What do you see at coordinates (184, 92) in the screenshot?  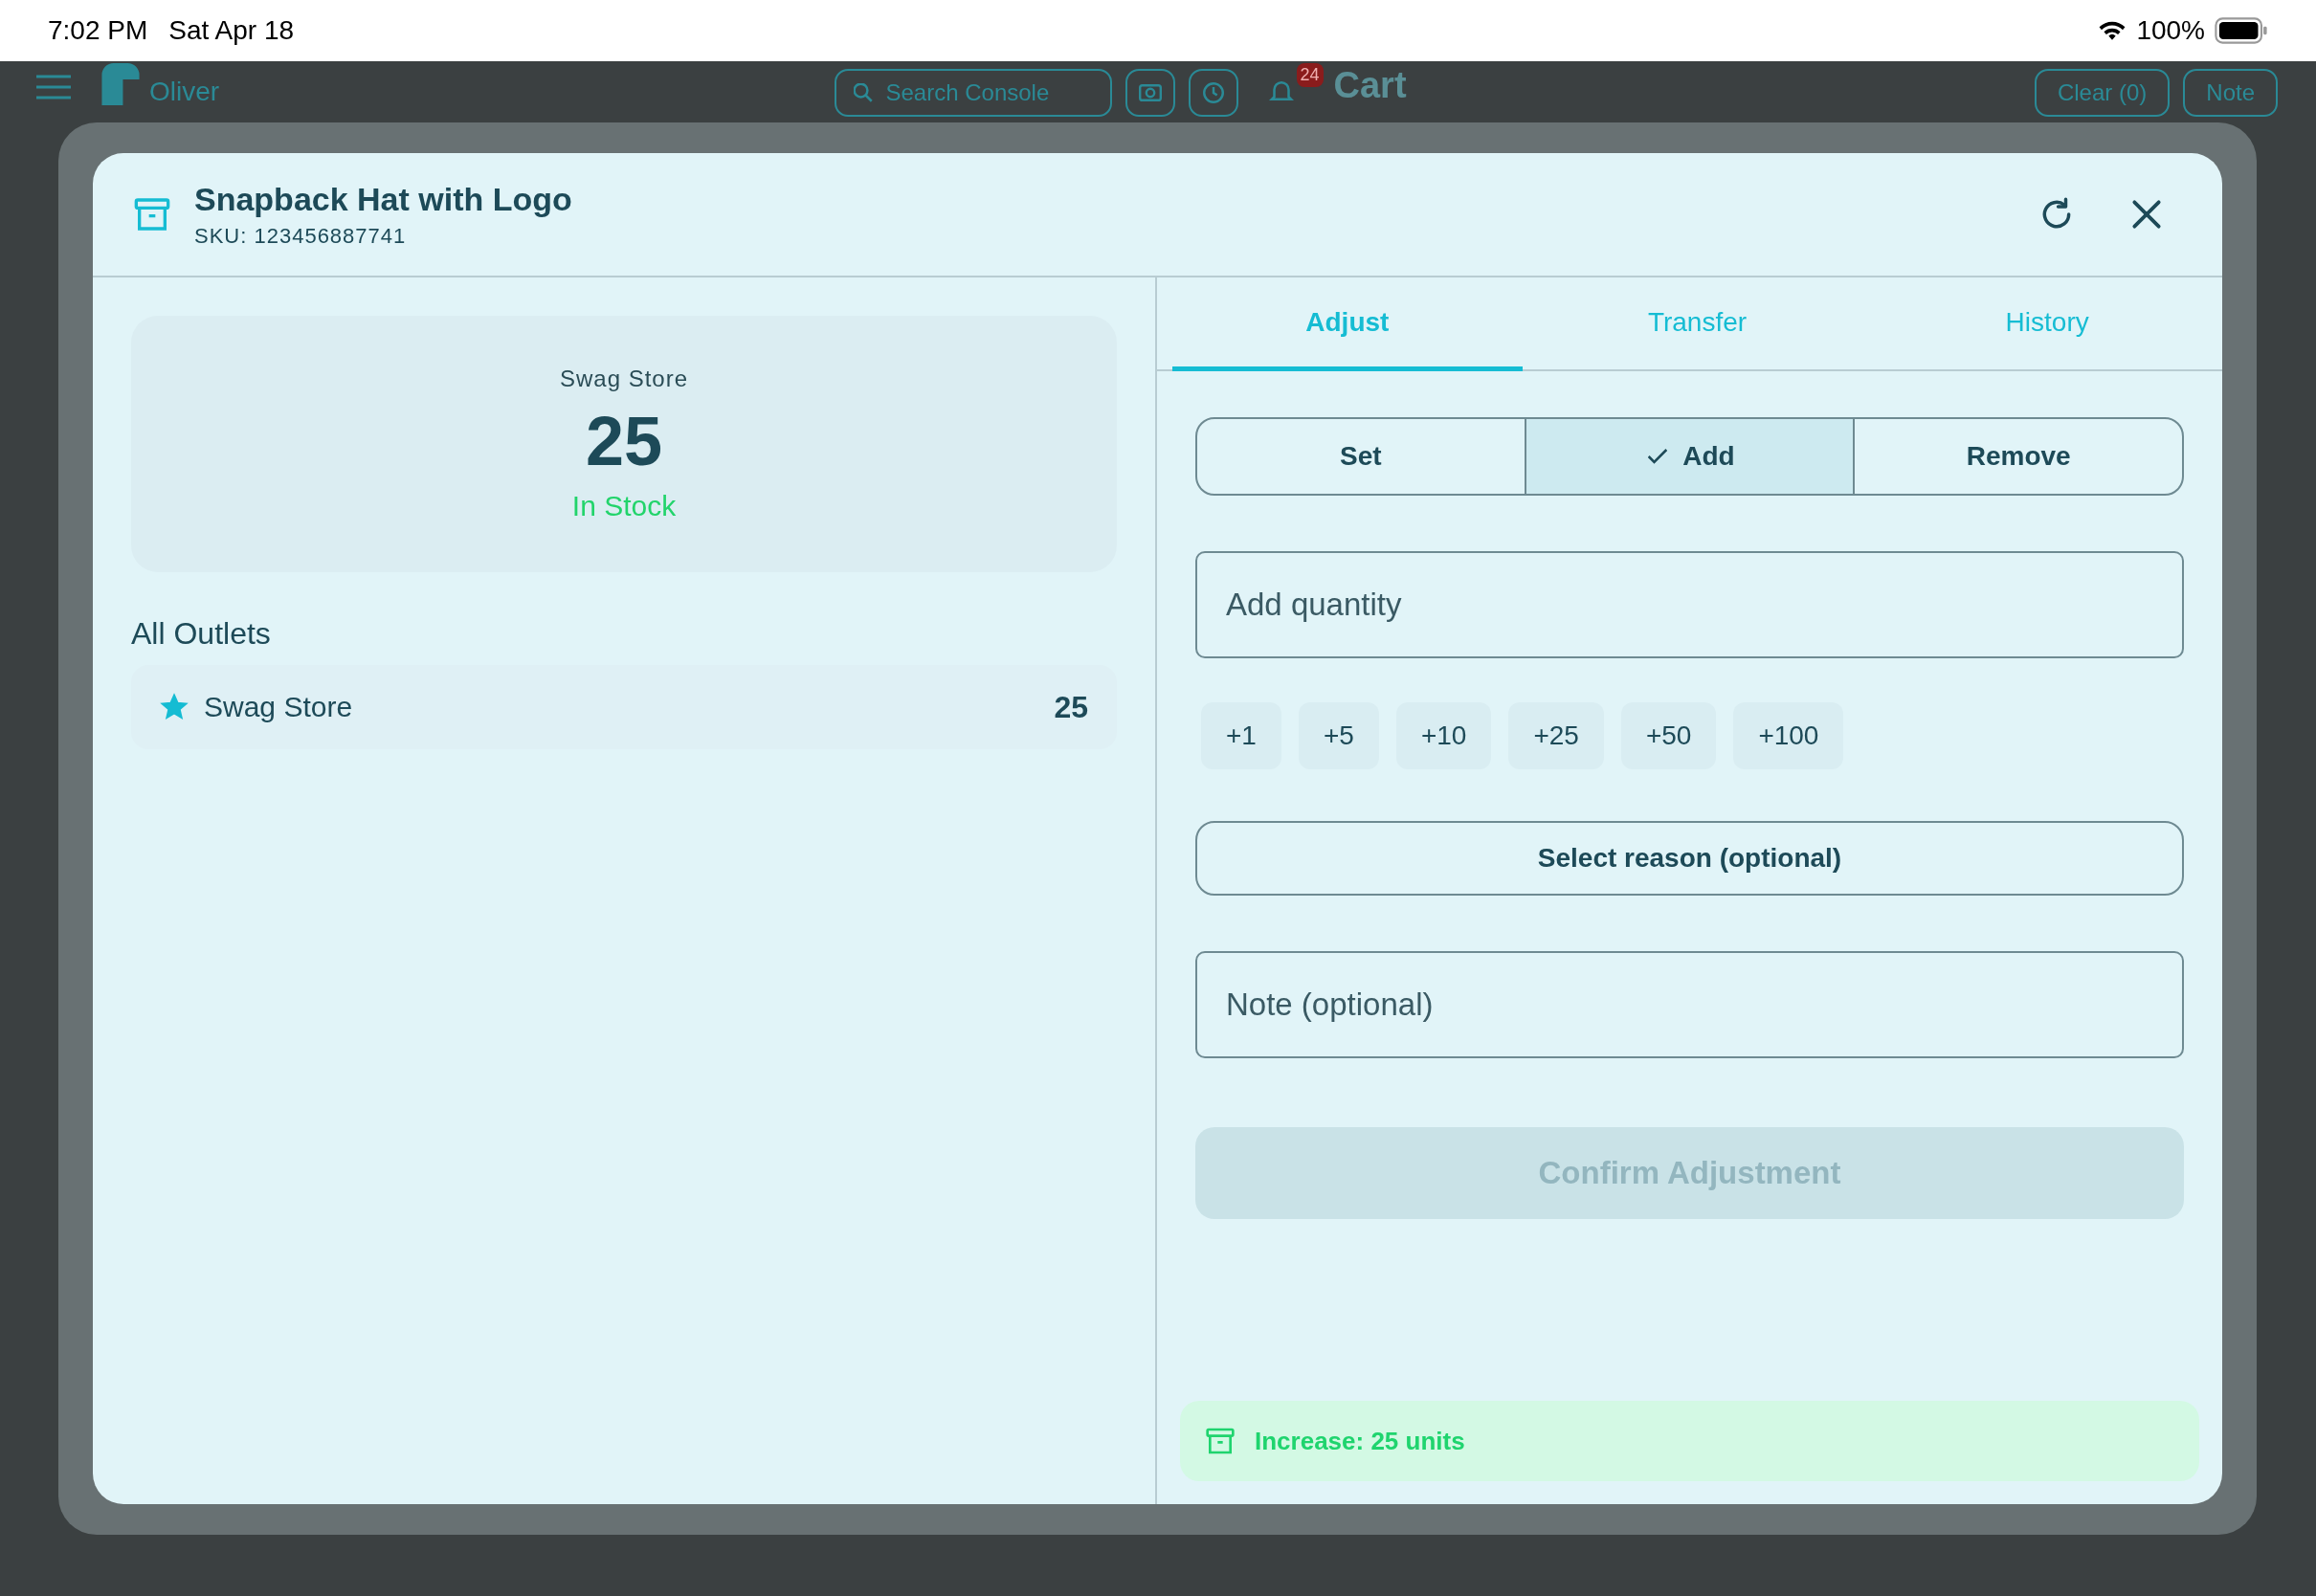 I see `brand-name: Oliver` at bounding box center [184, 92].